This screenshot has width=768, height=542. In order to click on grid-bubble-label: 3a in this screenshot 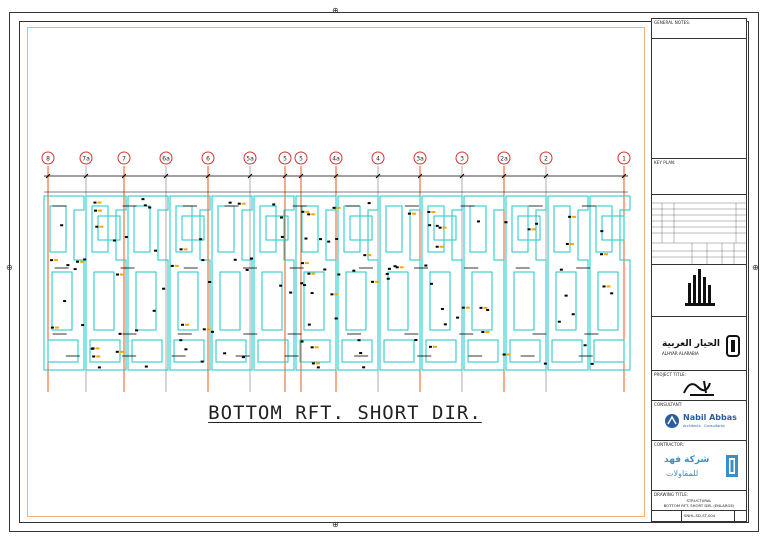, I will do `click(420, 159)`.